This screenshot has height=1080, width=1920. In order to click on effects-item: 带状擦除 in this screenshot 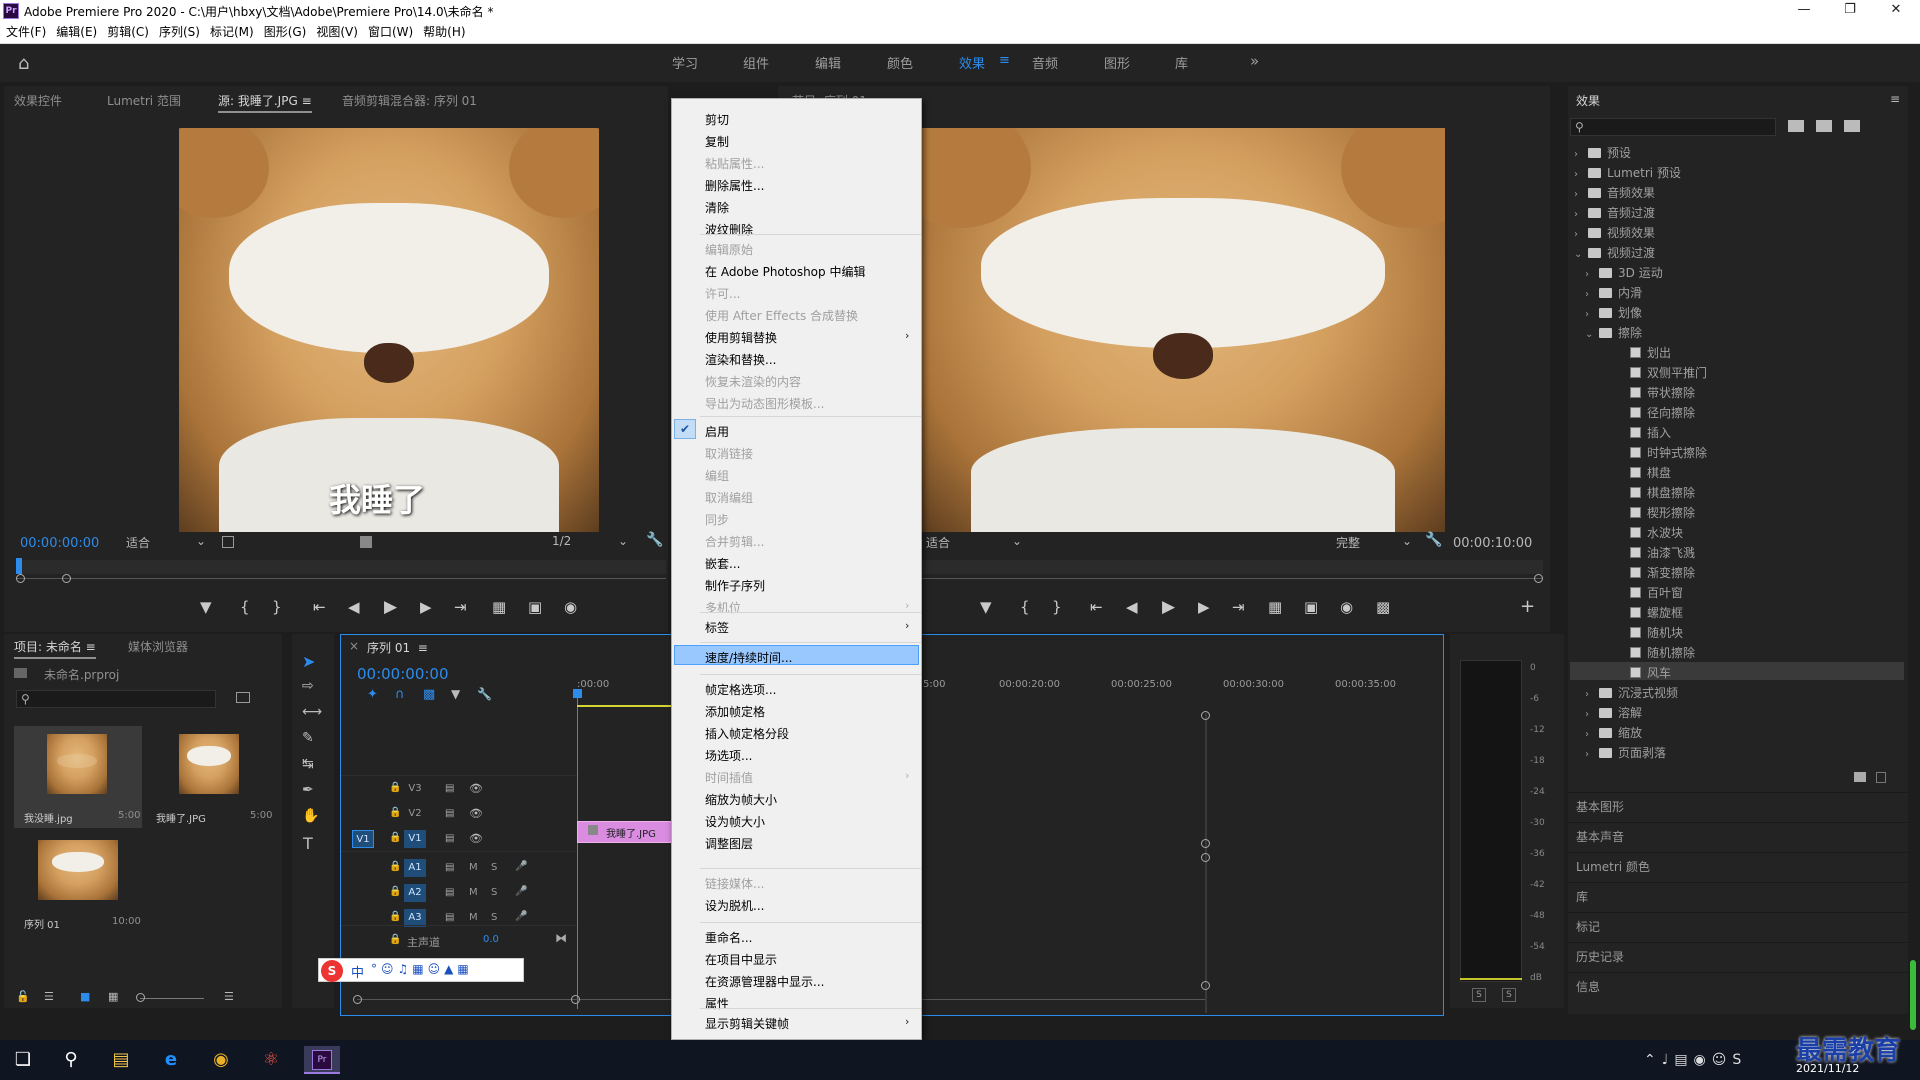, I will do `click(1645, 392)`.